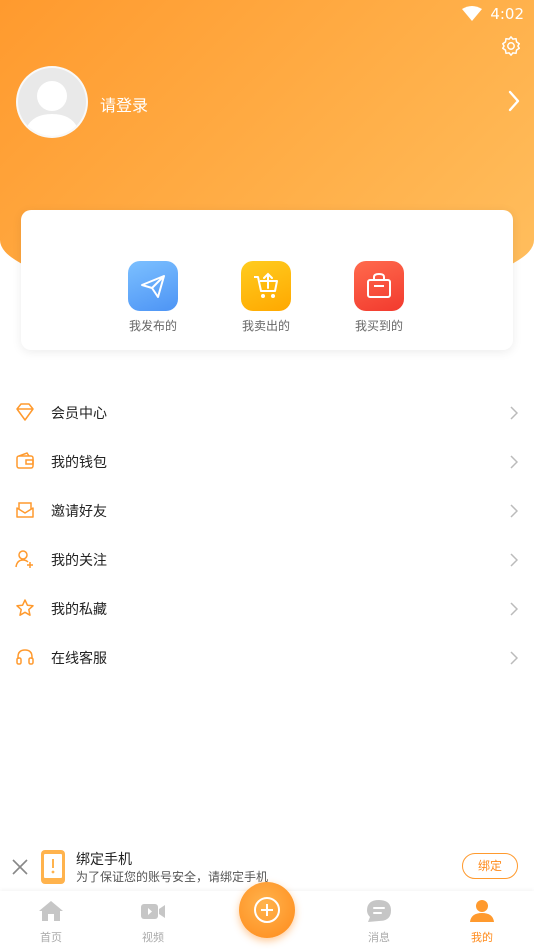 The height and width of the screenshot is (949, 534). What do you see at coordinates (267, 510) in the screenshot?
I see `menu-item-invite: 邀请好友` at bounding box center [267, 510].